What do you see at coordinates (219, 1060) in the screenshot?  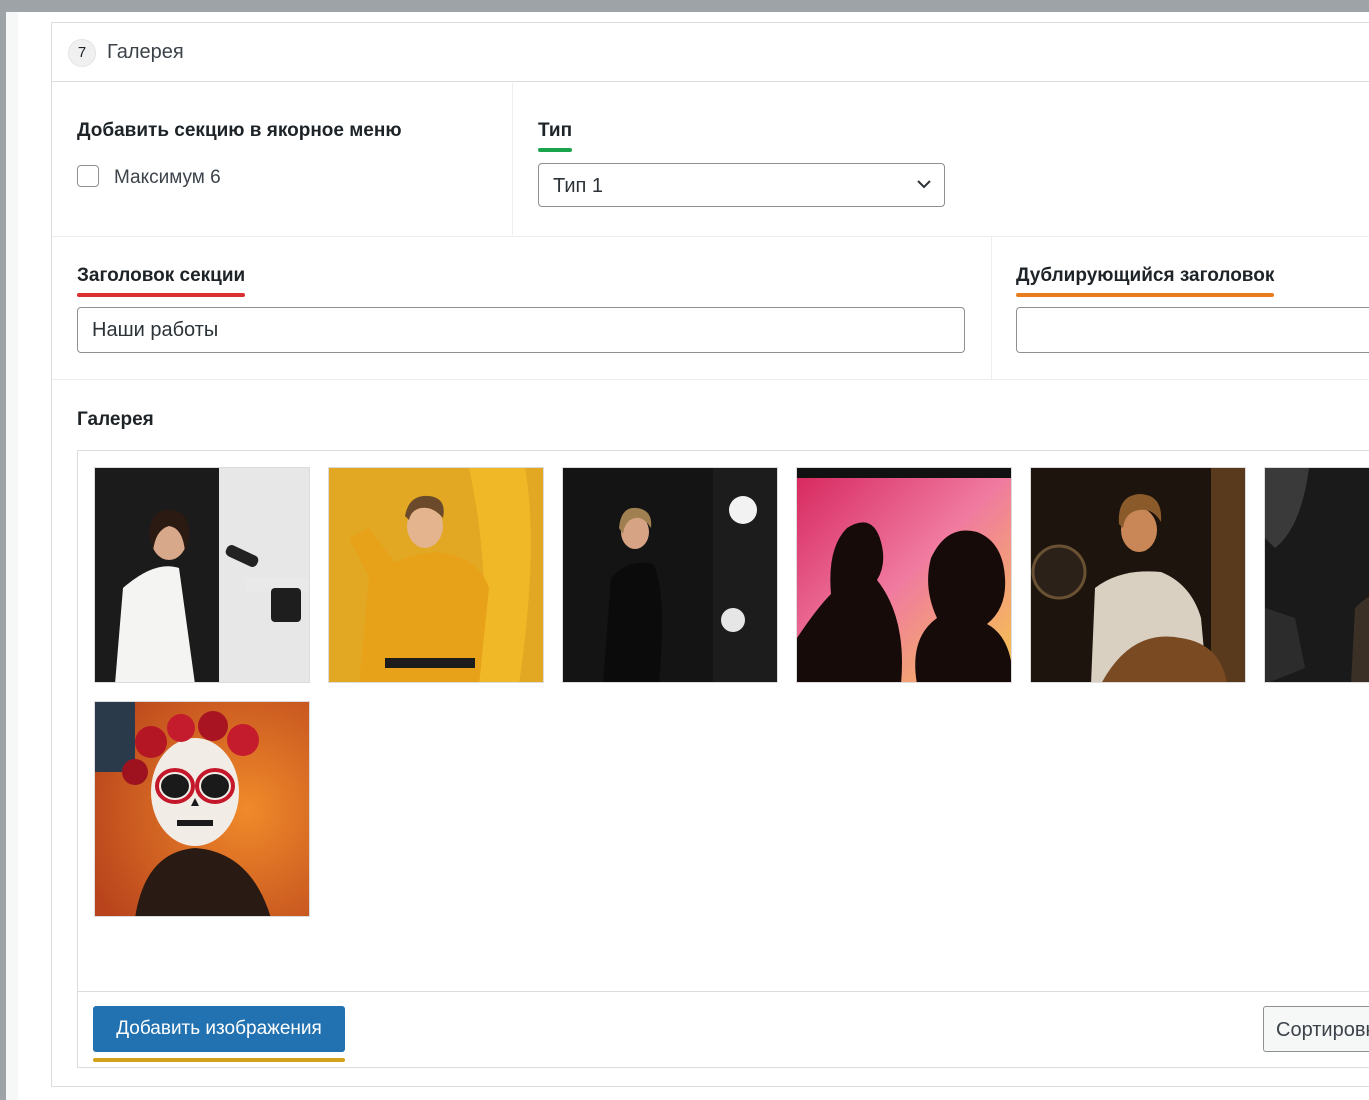 I see `add-images-underline` at bounding box center [219, 1060].